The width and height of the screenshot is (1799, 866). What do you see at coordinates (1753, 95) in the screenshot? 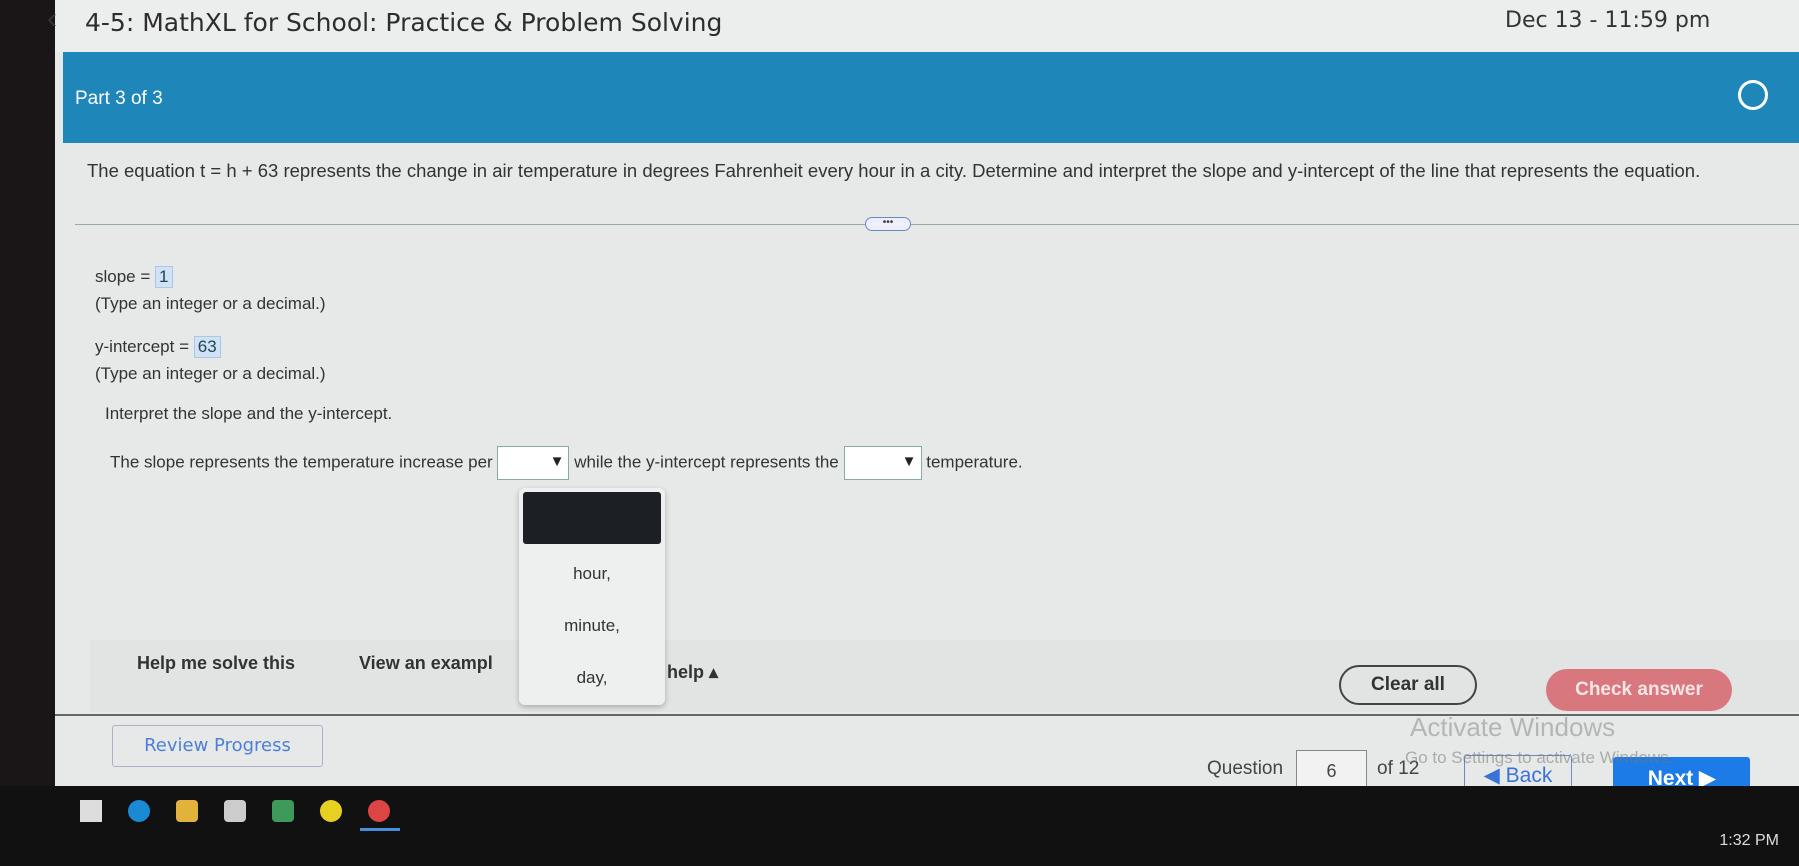
I see `gear-icon` at bounding box center [1753, 95].